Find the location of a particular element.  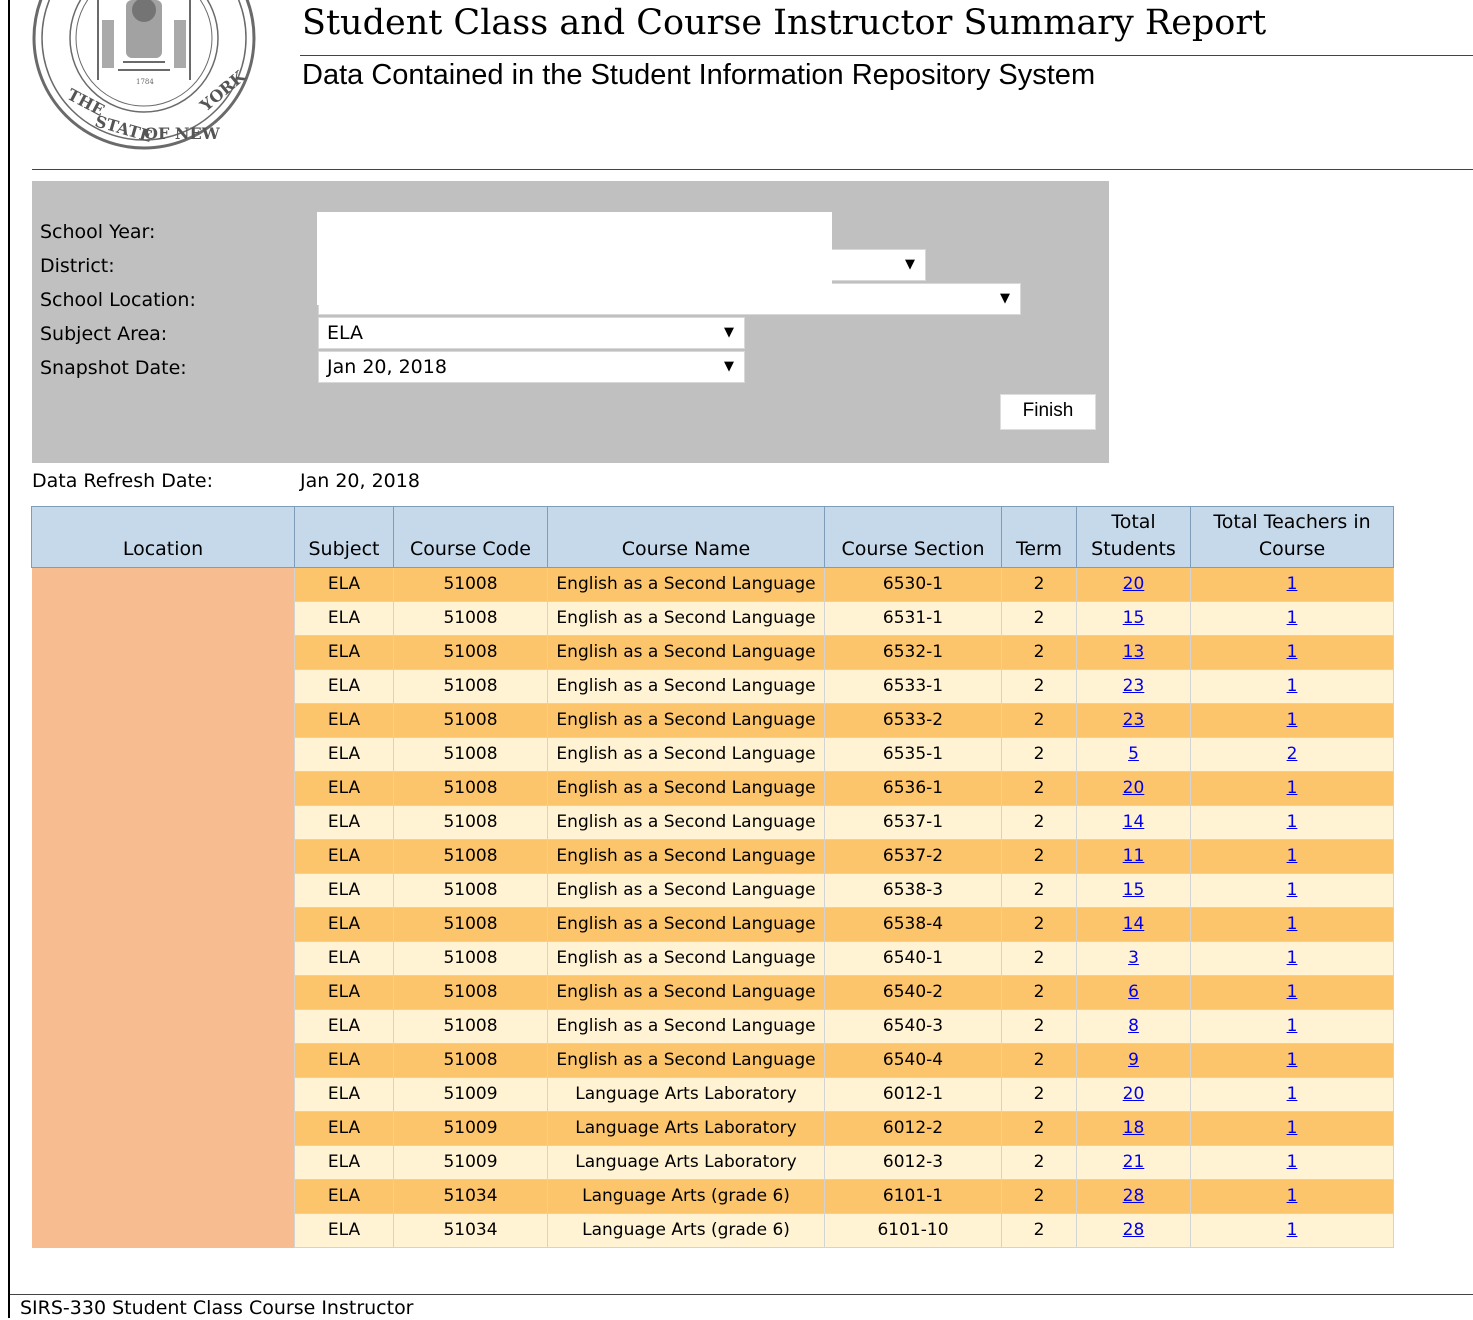

cell-course-code: 51009 is located at coordinates (470, 1128).